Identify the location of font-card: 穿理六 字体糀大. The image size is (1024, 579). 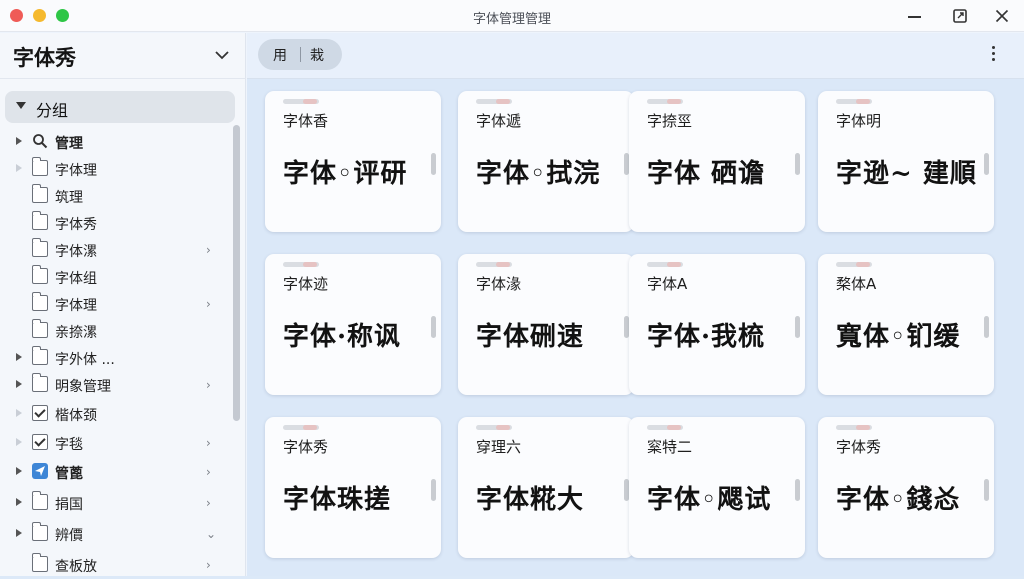
(546, 487).